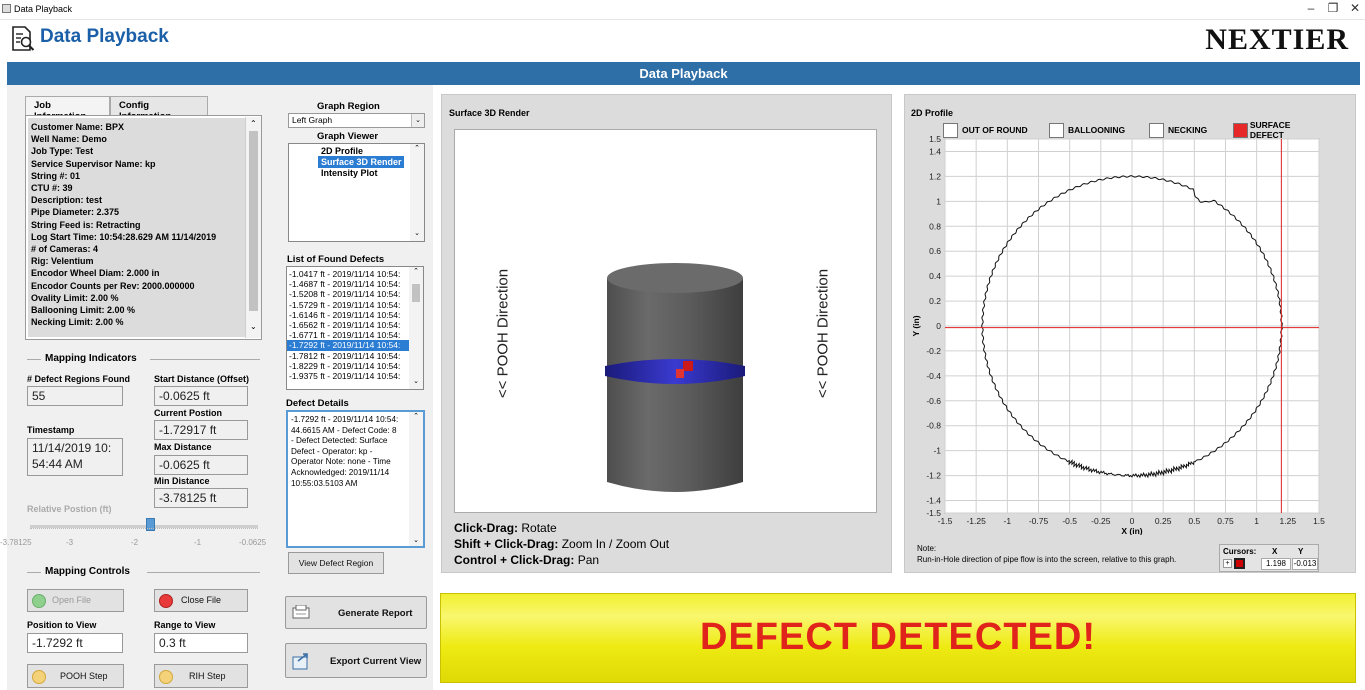  What do you see at coordinates (79, 379) in the screenshot?
I see `defect-regions-label: # Defect Regions Found` at bounding box center [79, 379].